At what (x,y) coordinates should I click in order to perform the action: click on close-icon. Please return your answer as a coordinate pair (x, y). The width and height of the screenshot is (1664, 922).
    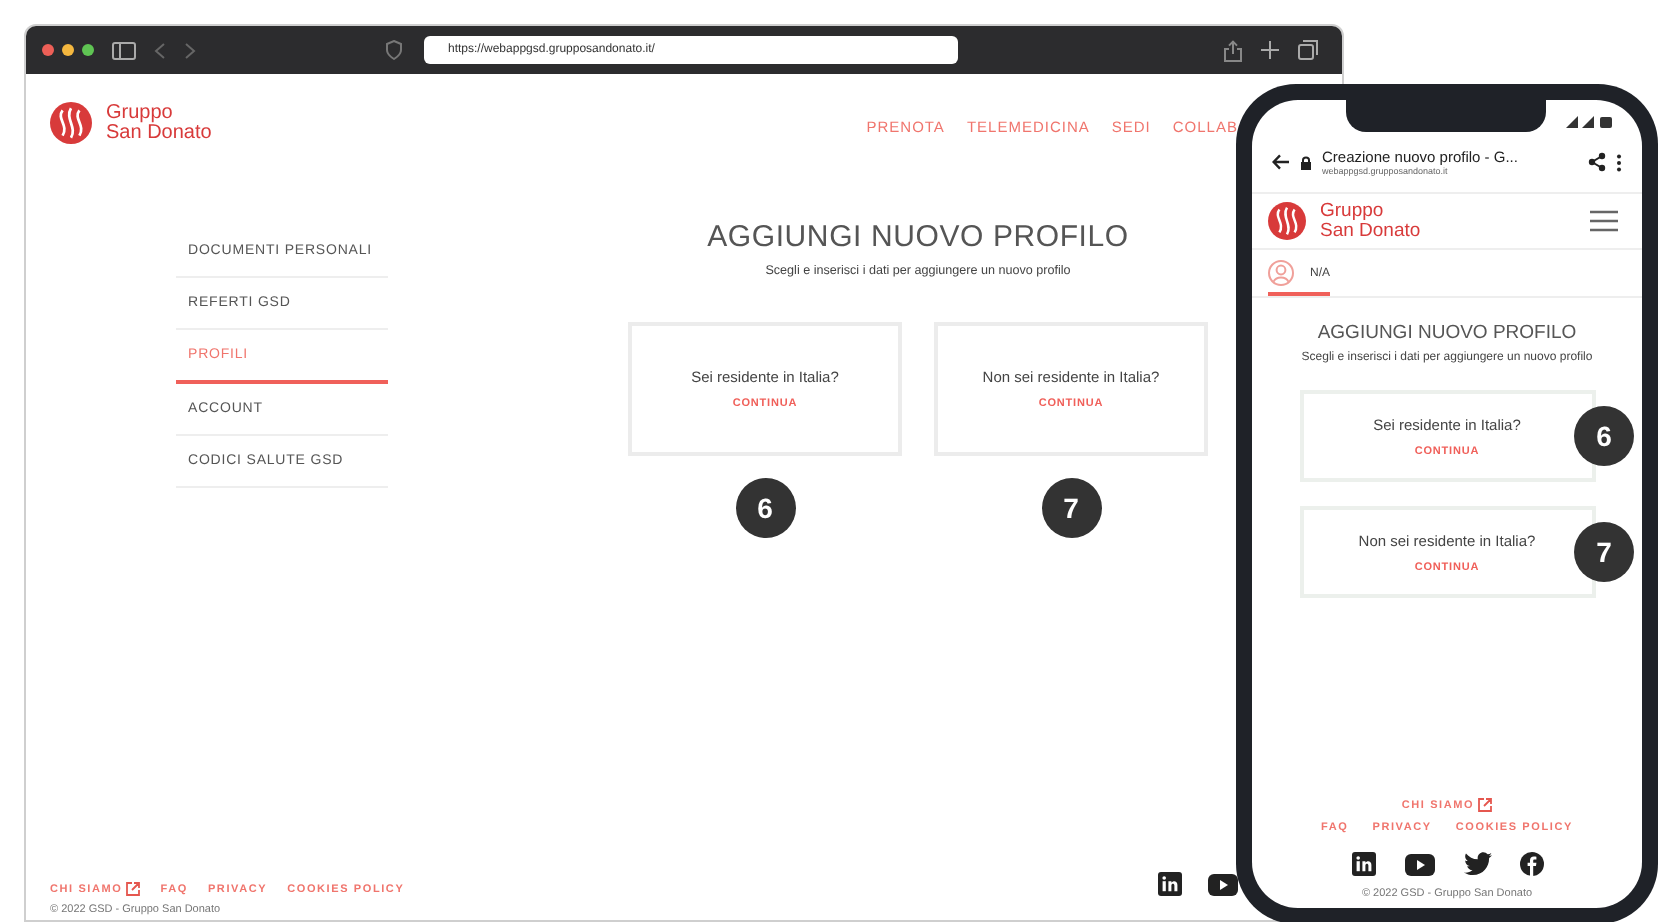
    Looking at the image, I should click on (48, 50).